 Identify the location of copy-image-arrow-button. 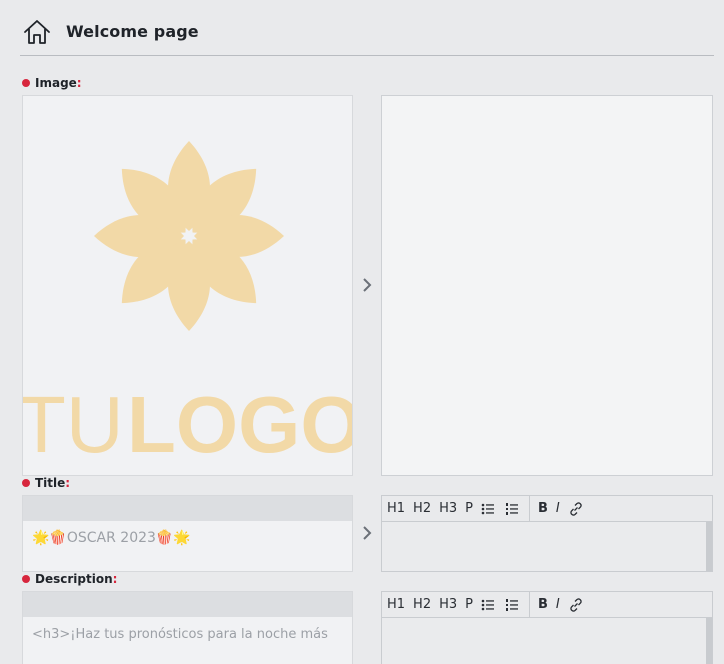
(367, 285).